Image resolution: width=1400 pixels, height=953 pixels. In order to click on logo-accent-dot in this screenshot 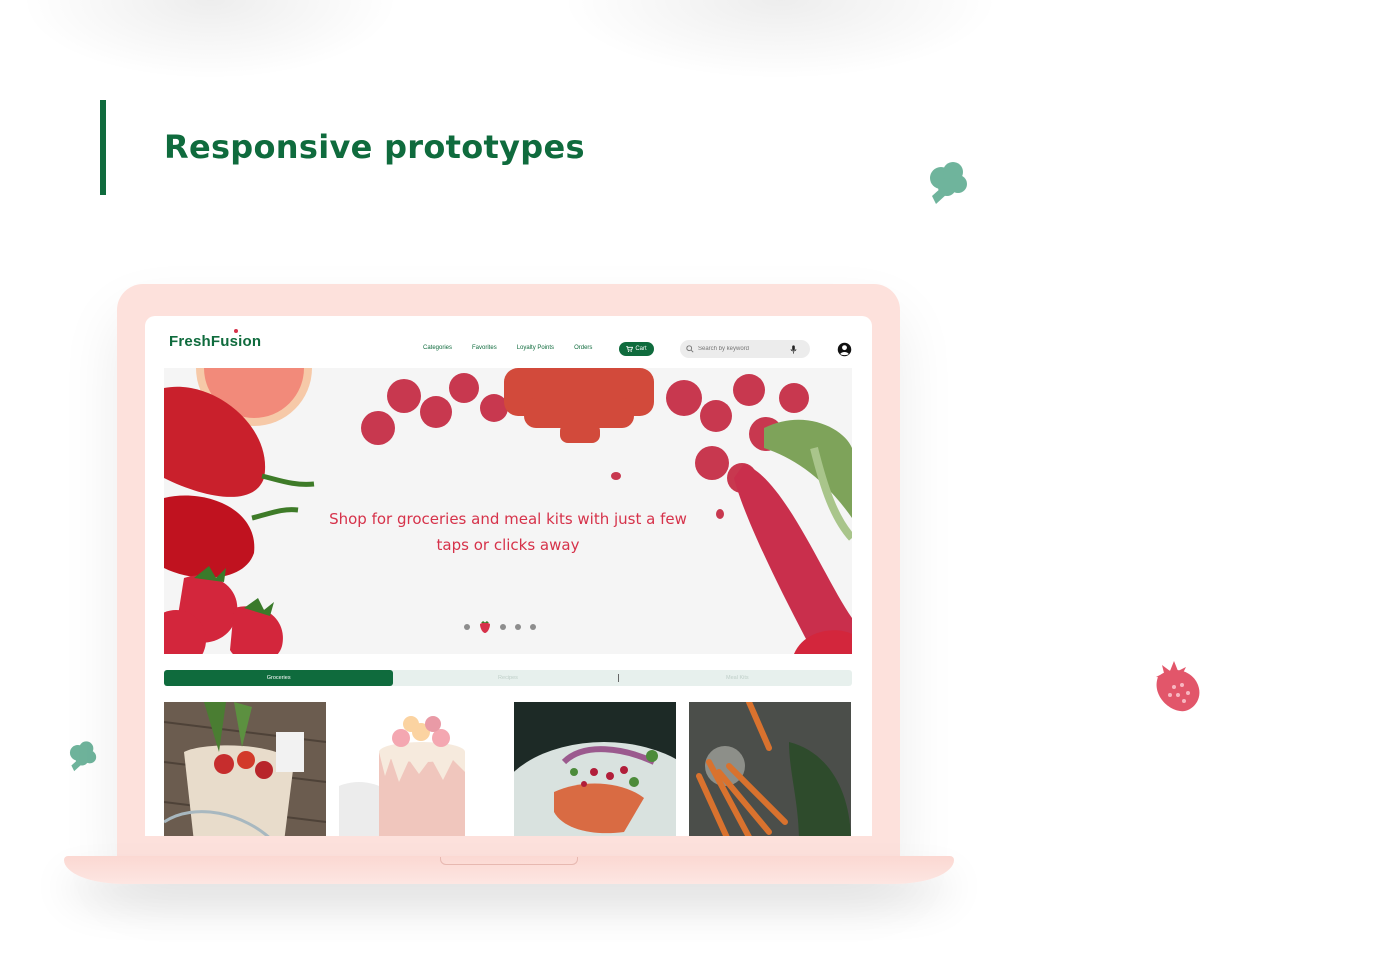, I will do `click(236, 331)`.